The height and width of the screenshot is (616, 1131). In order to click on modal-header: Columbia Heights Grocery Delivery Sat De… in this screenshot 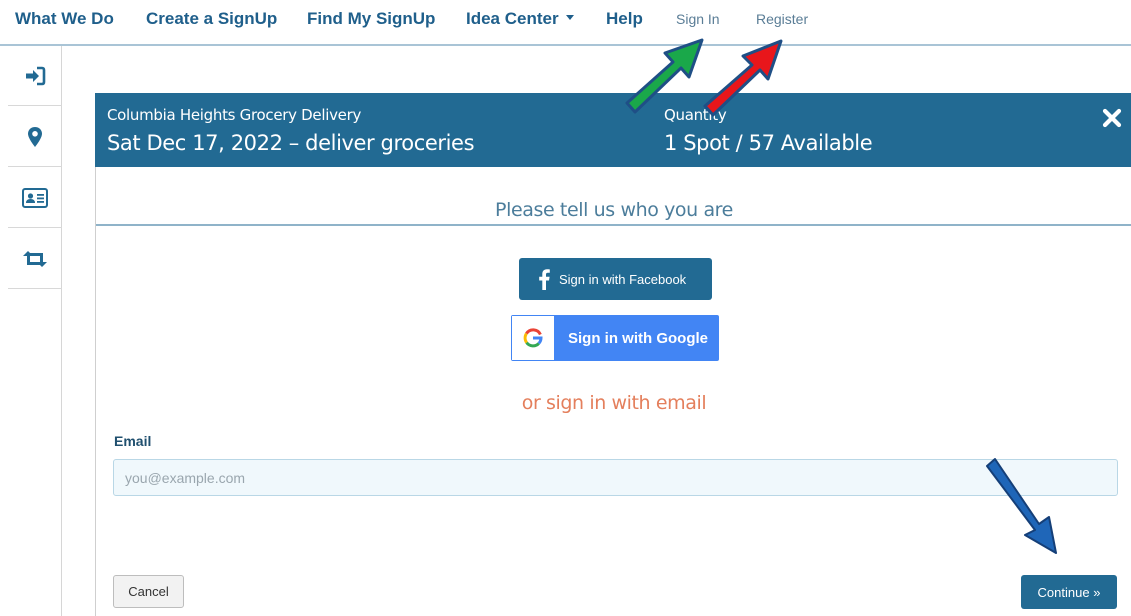, I will do `click(613, 130)`.